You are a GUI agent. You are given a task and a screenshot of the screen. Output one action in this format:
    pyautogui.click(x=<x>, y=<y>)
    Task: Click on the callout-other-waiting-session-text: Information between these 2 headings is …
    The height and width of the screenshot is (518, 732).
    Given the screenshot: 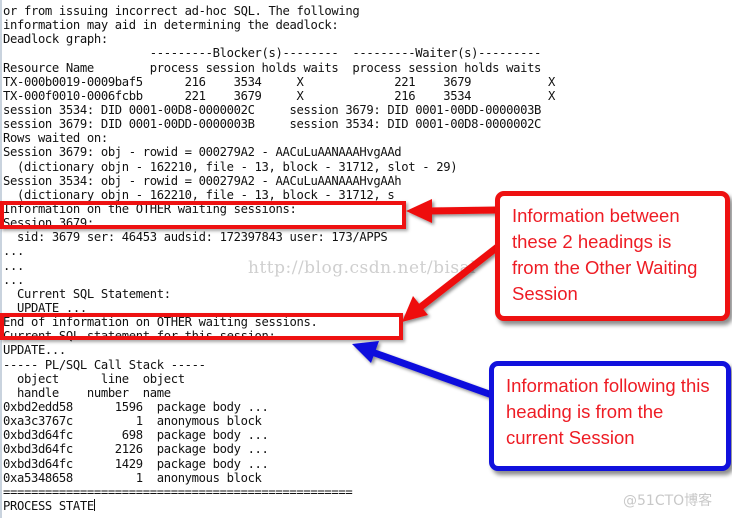 What is the action you would take?
    pyautogui.click(x=605, y=254)
    